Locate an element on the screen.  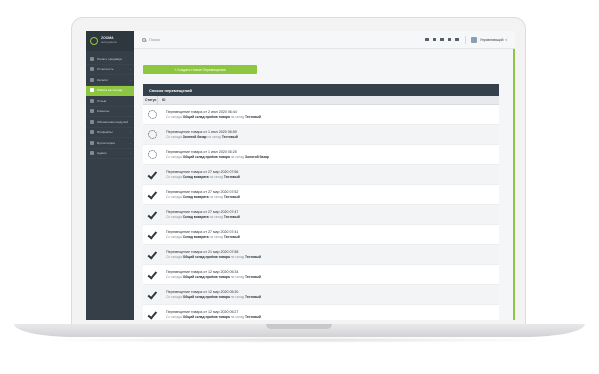
sidebar-item: Клиенты is located at coordinates (110, 112).